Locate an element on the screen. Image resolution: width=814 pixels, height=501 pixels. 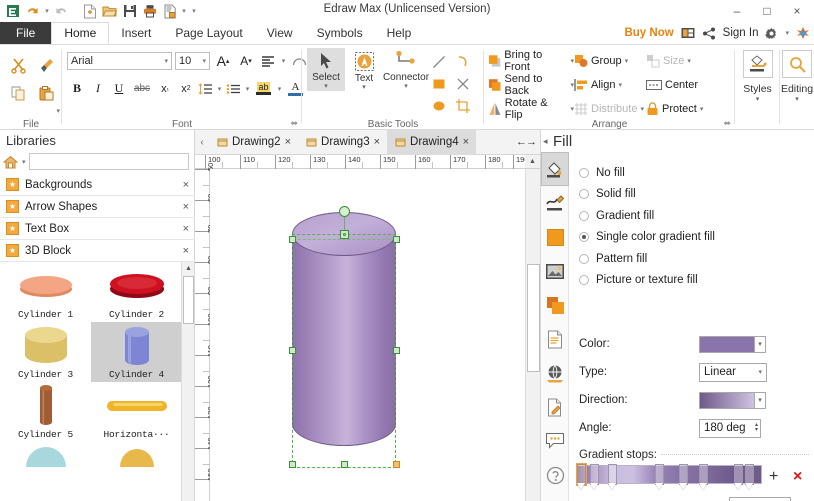
paste-button is located at coordinates (46, 93).